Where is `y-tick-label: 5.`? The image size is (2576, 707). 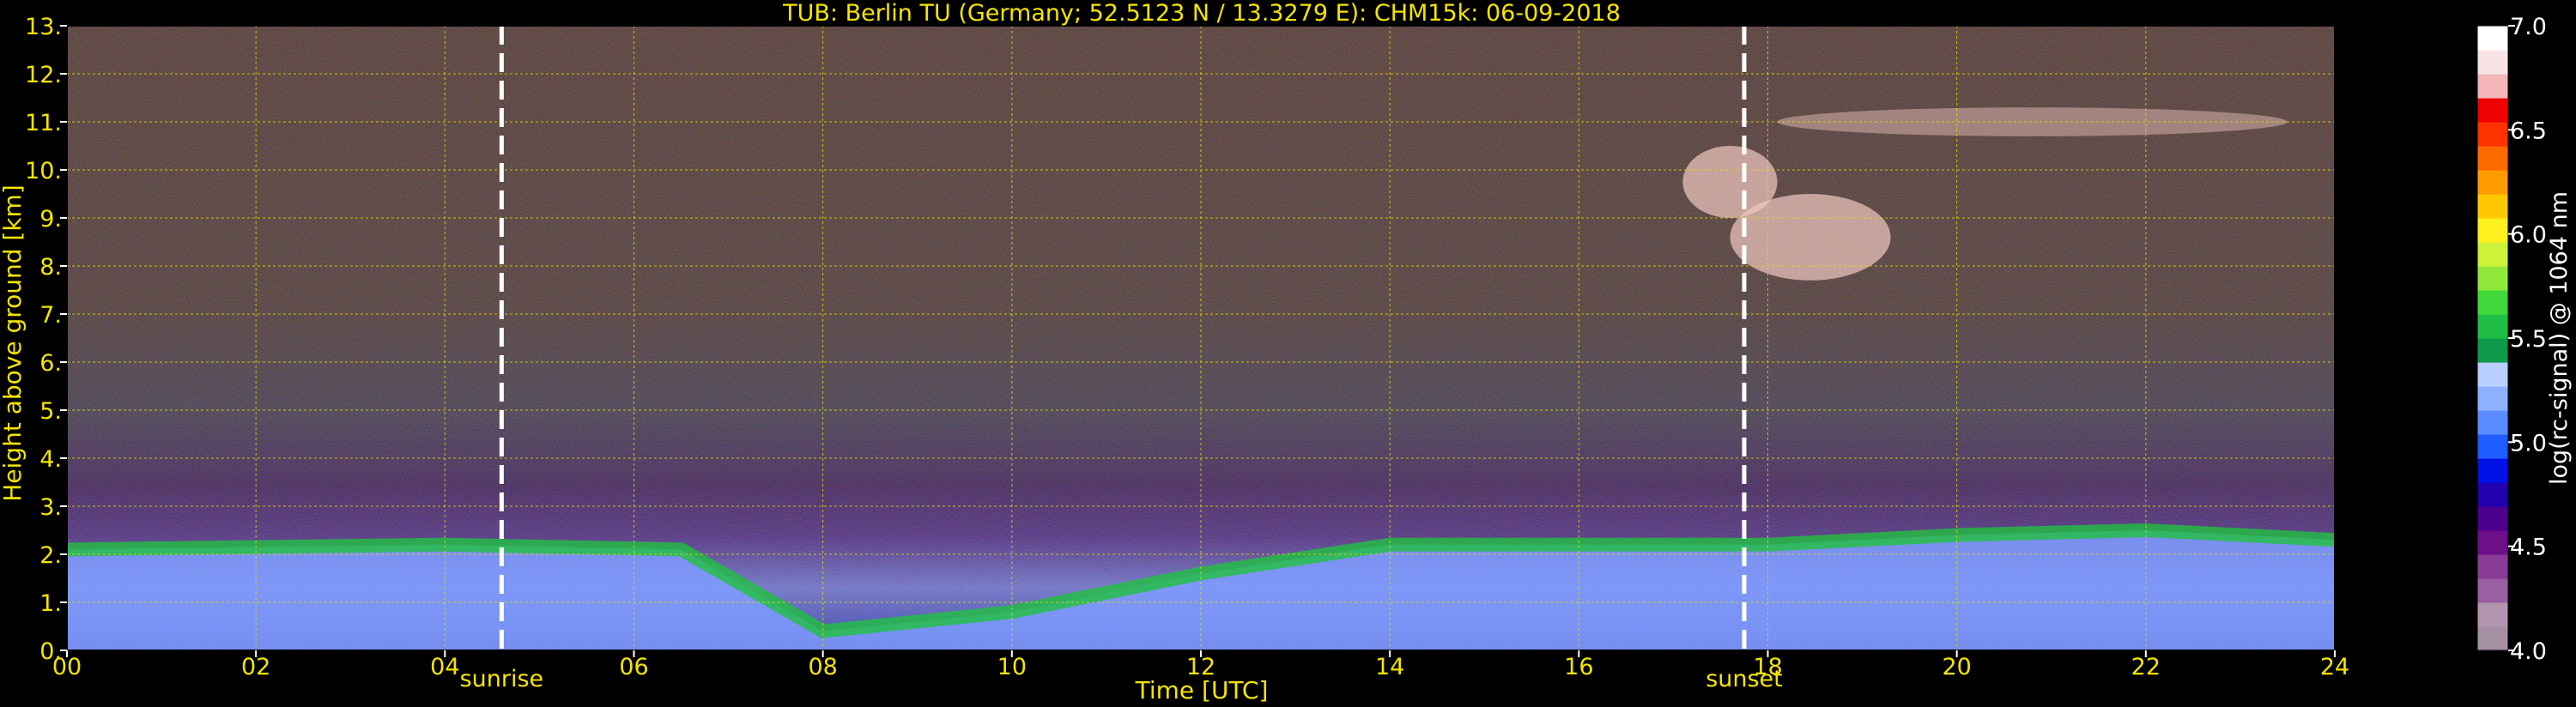
y-tick-label: 5. is located at coordinates (50, 411).